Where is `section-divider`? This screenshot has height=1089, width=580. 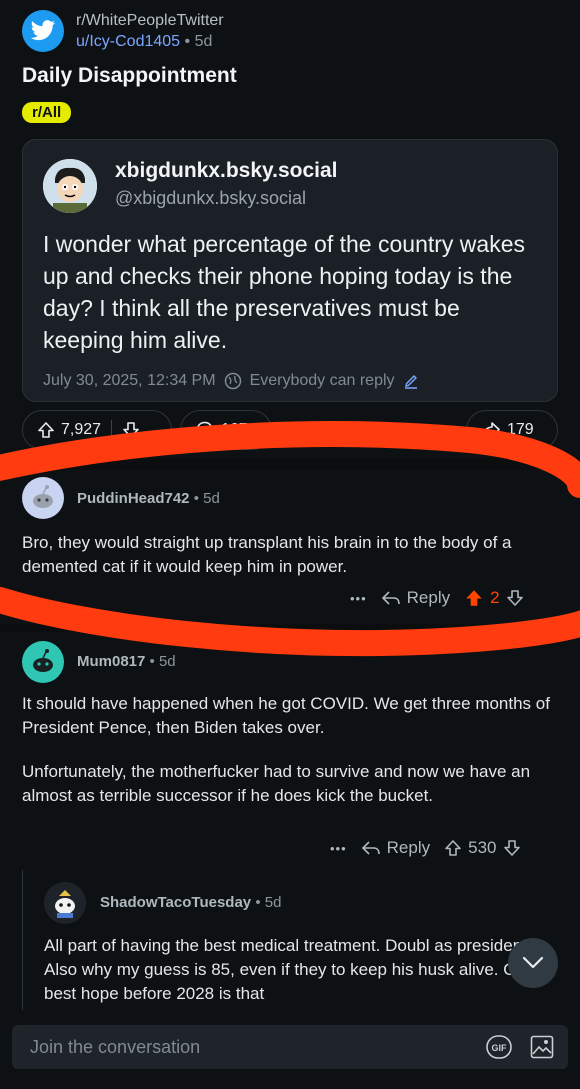 section-divider is located at coordinates (290, 464).